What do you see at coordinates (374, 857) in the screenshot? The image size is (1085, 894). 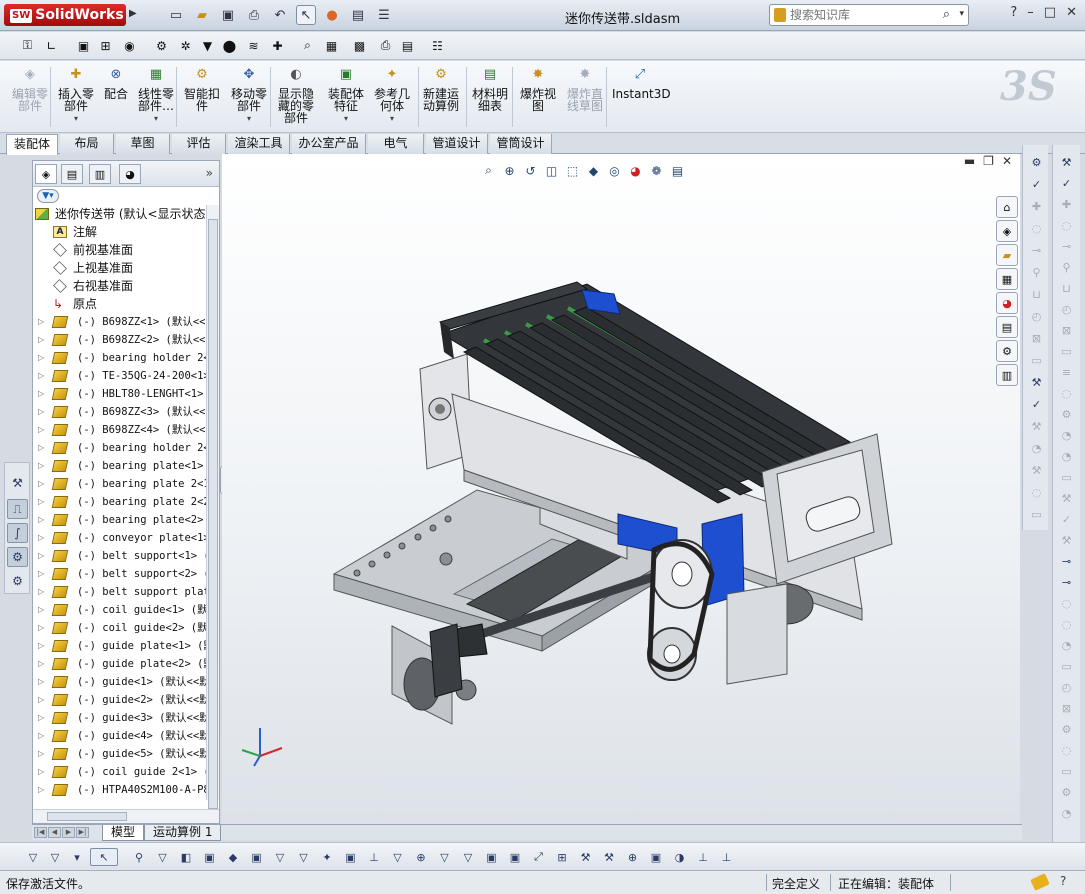 I see `selection-filter-14-icon: ⊥` at bounding box center [374, 857].